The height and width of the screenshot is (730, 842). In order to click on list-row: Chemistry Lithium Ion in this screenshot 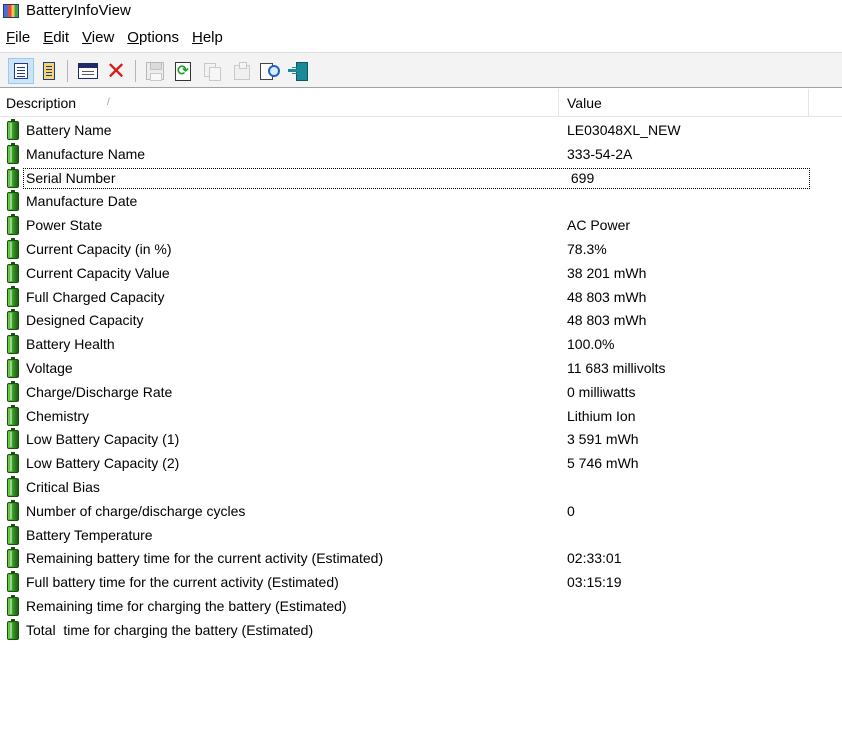, I will do `click(421, 416)`.